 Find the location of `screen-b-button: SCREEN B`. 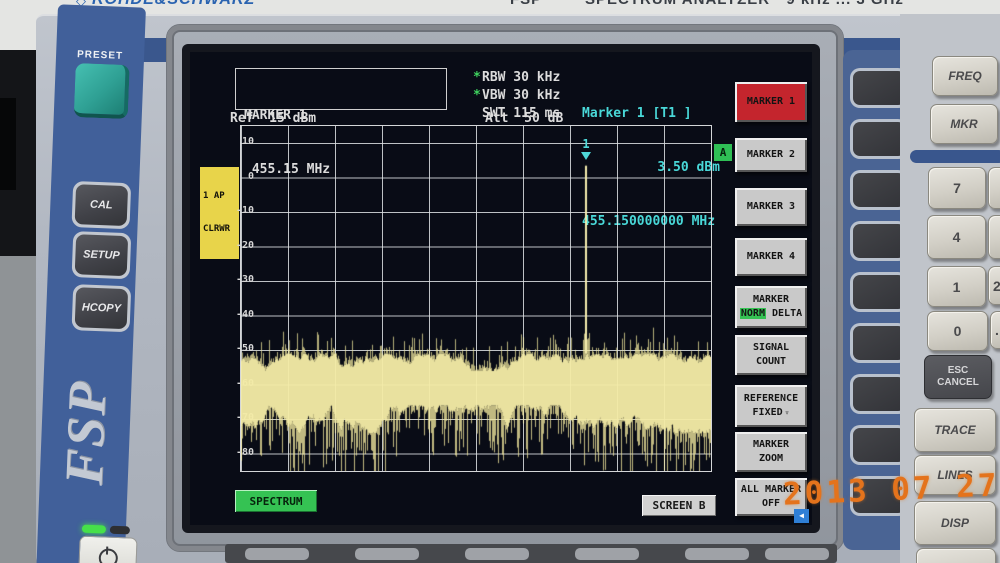

screen-b-button: SCREEN B is located at coordinates (679, 505).